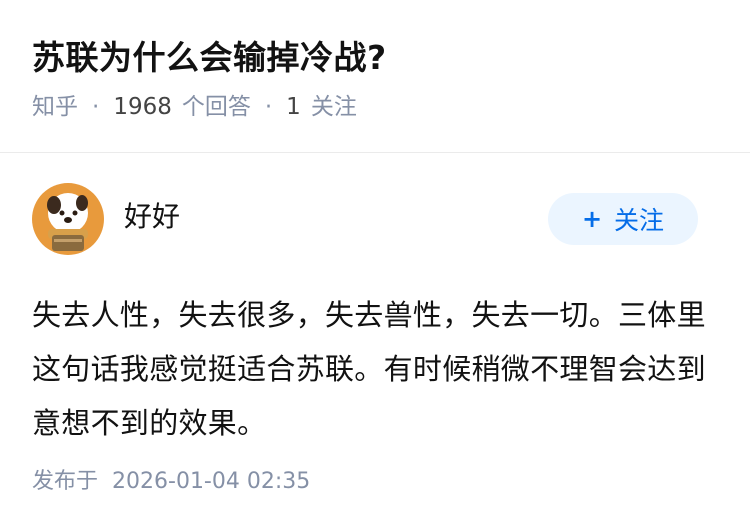  Describe the element at coordinates (216, 107) in the screenshot. I see `answer-count-label: 个回答` at that location.